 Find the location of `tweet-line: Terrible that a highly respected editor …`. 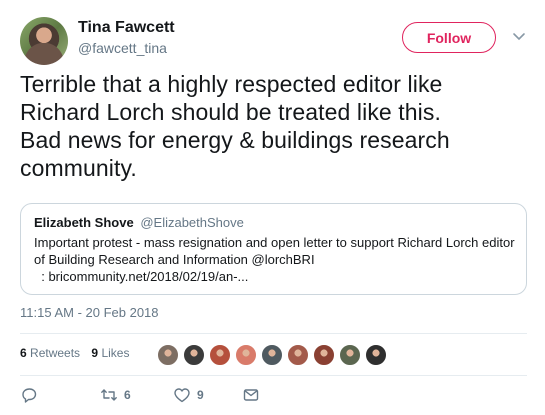

tweet-line: Terrible that a highly respected editor … is located at coordinates (231, 84).